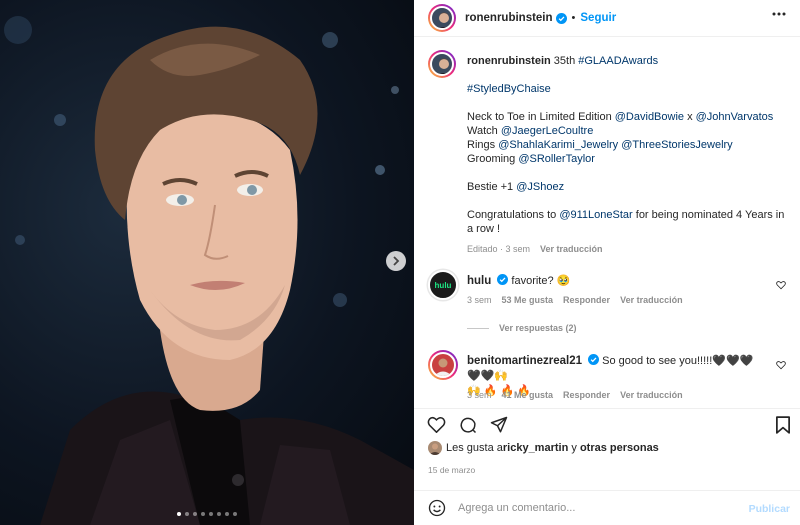  I want to click on mention-link: @ShahlaKarimi_Jewelry, so click(558, 145).